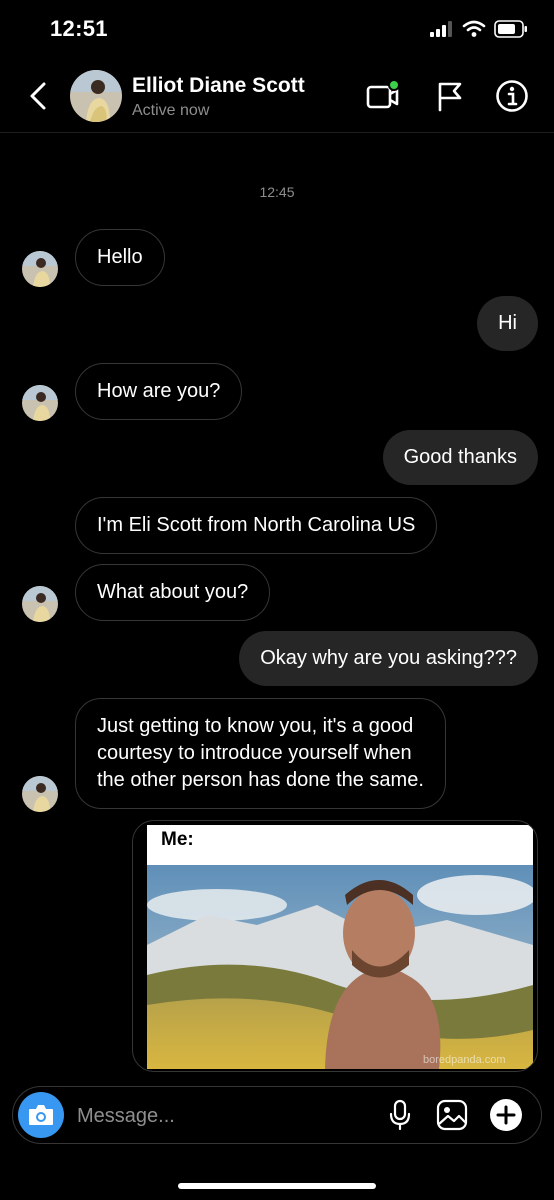  Describe the element at coordinates (450, 96) in the screenshot. I see `flag-icon` at that location.